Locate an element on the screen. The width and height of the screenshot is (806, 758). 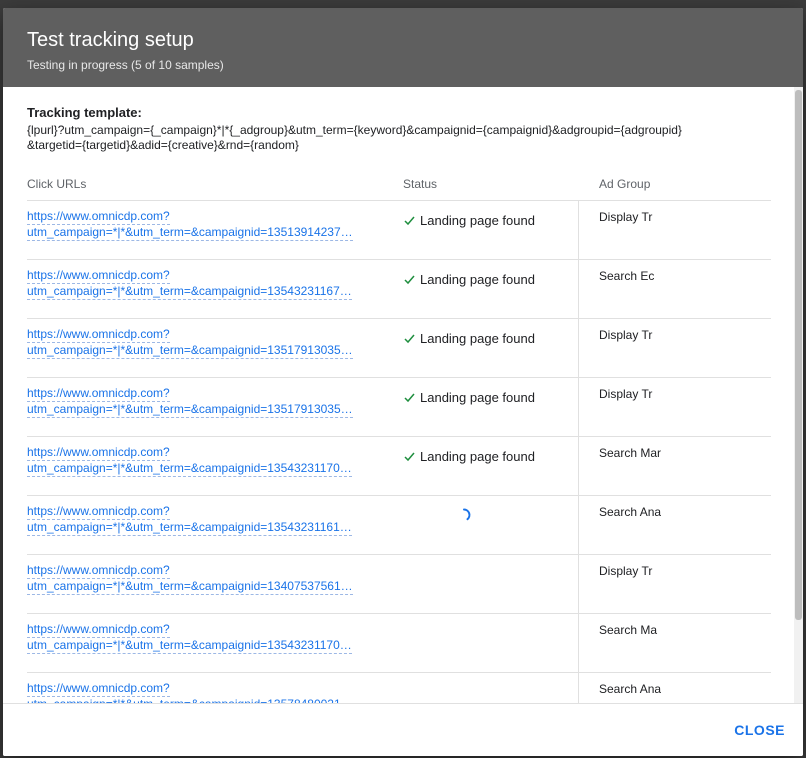
column-header-status: Status is located at coordinates (420, 184).